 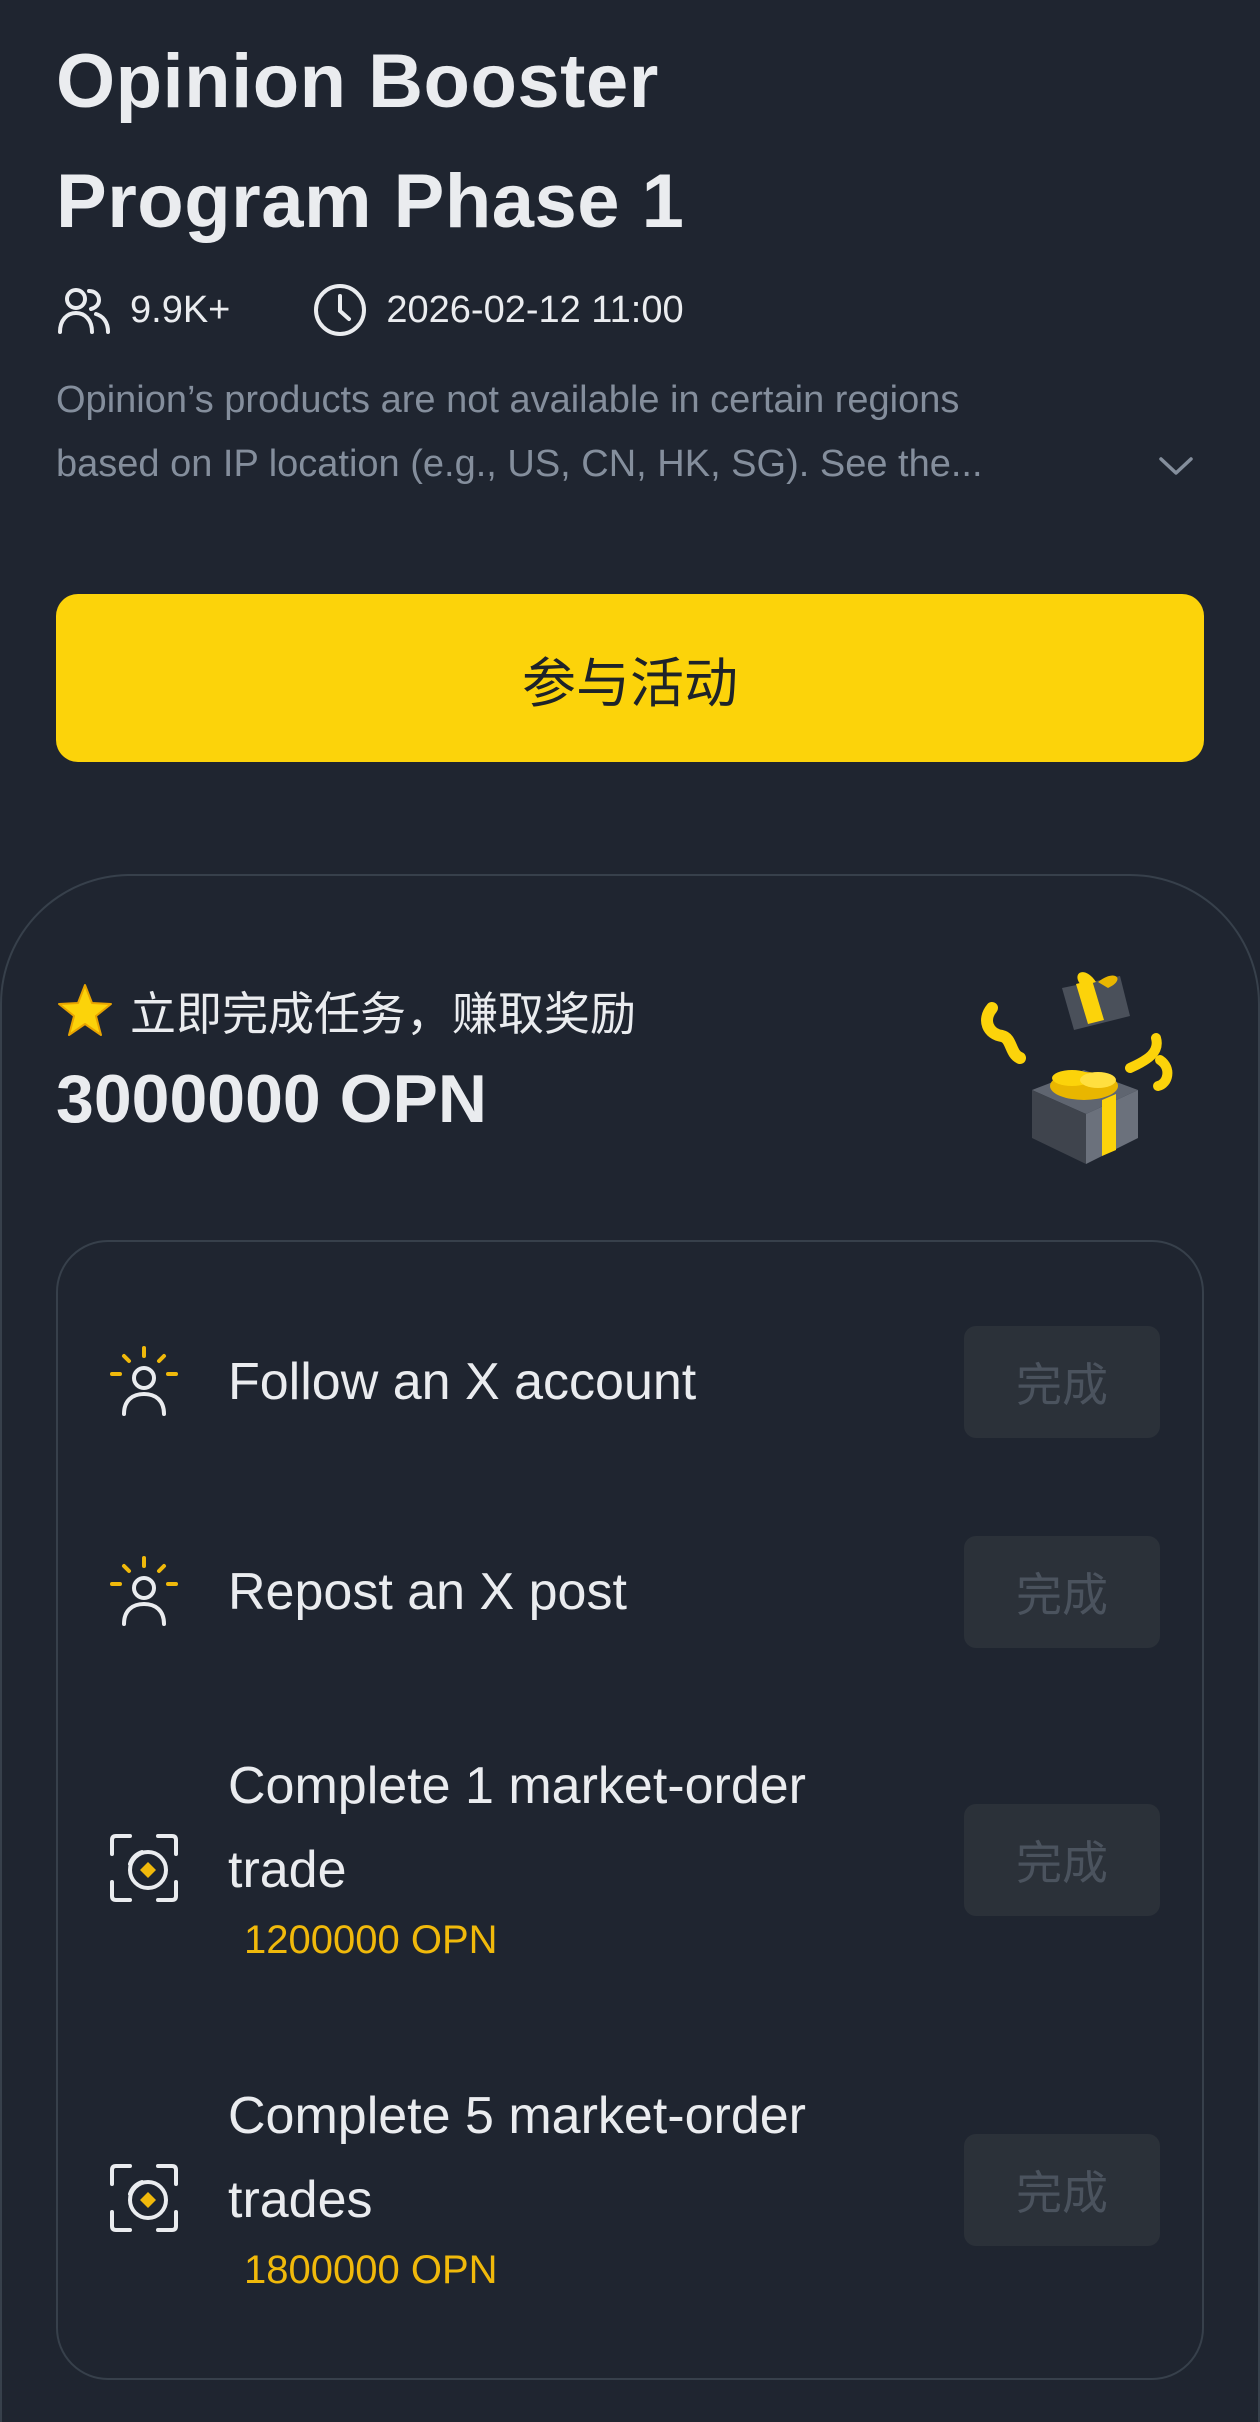 What do you see at coordinates (606, 142) in the screenshot?
I see `page-title: Opinion Booster Program Phase 1` at bounding box center [606, 142].